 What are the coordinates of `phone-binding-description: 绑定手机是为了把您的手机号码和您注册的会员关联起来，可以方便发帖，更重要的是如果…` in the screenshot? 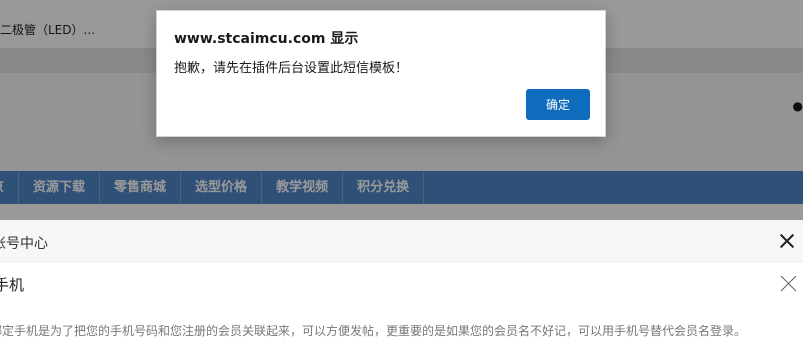 It's located at (373, 331).